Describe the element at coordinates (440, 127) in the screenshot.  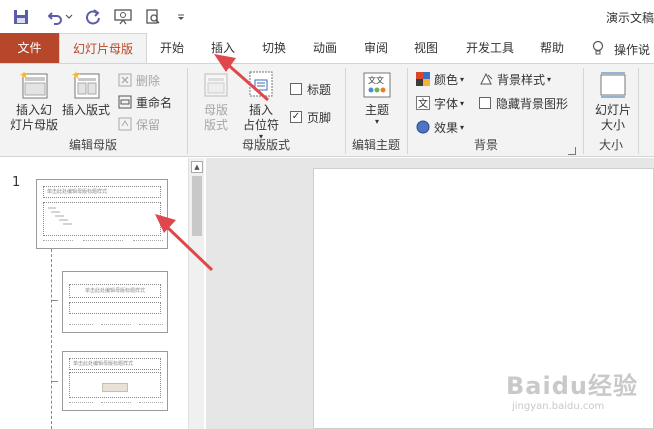
I see `effects-button: 效果 ▾` at that location.